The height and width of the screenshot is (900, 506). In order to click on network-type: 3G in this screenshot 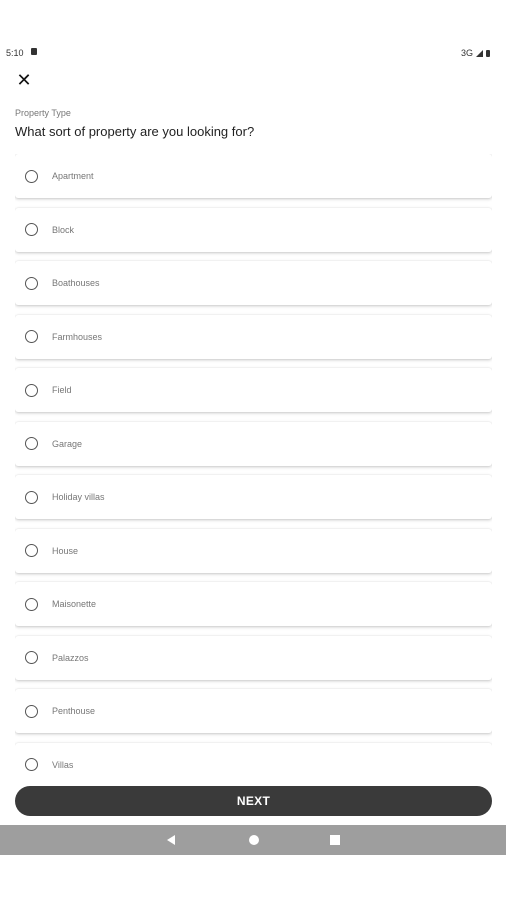, I will do `click(466, 53)`.